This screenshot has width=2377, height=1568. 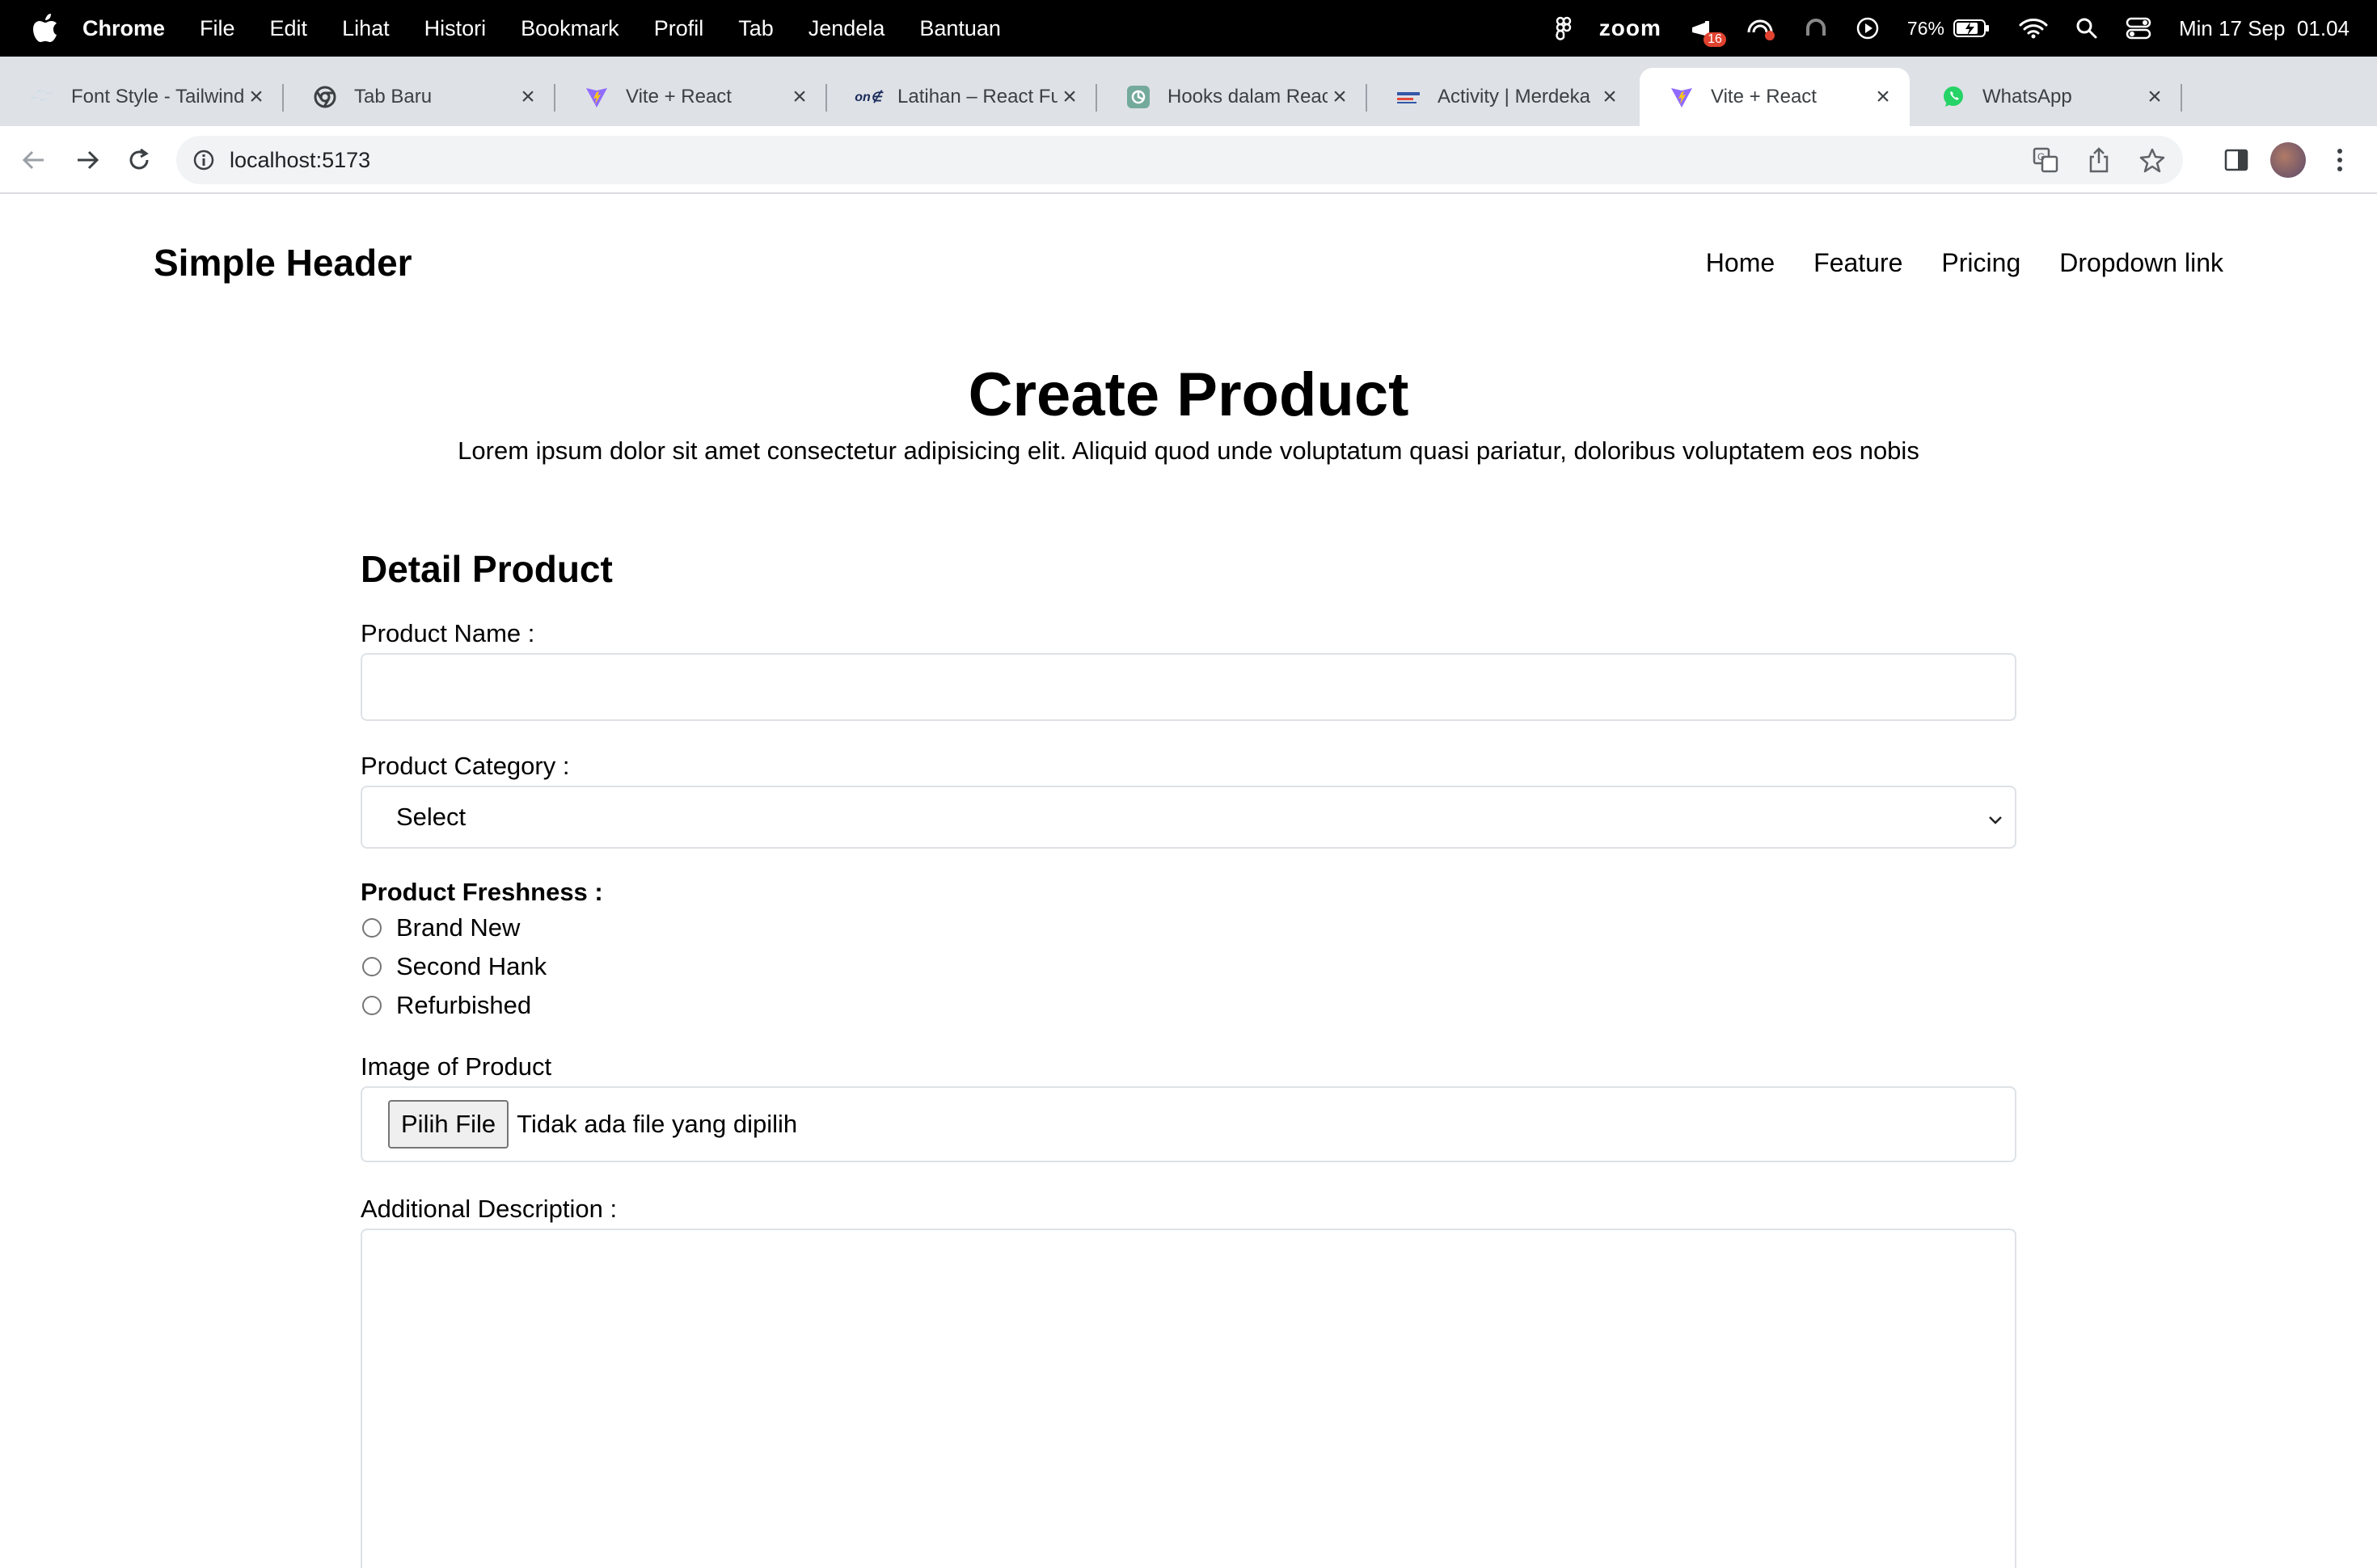 I want to click on select-value: Select, so click(x=431, y=817).